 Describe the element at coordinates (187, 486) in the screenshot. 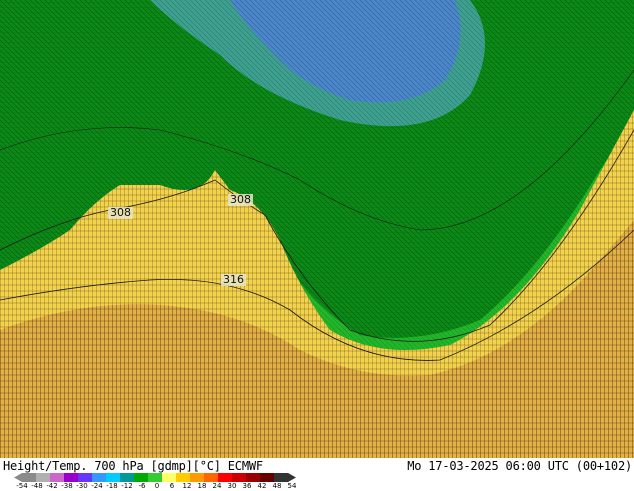

I see `colorbar-tick-label: 12` at that location.